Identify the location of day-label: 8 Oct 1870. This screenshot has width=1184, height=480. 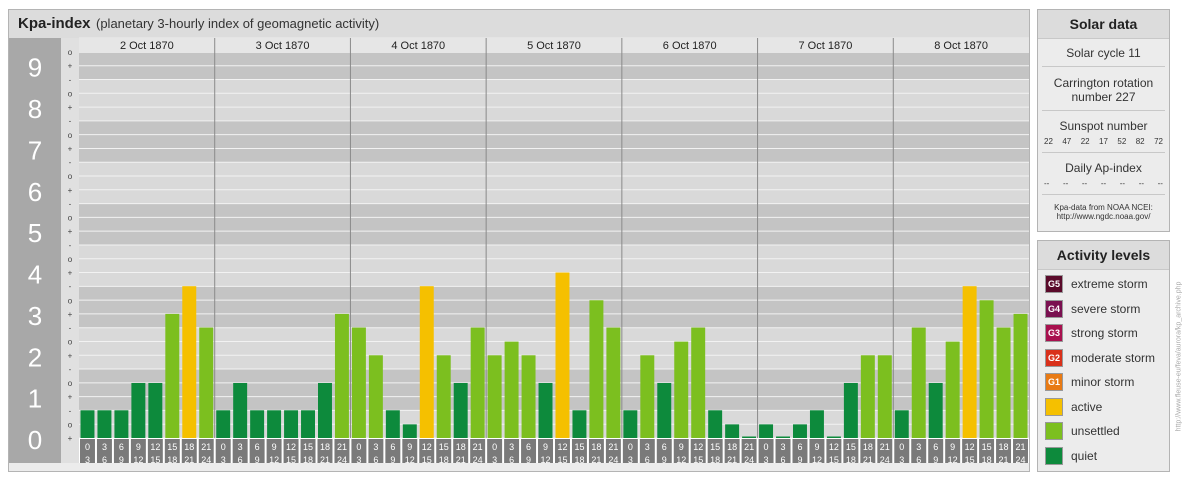
(961, 46).